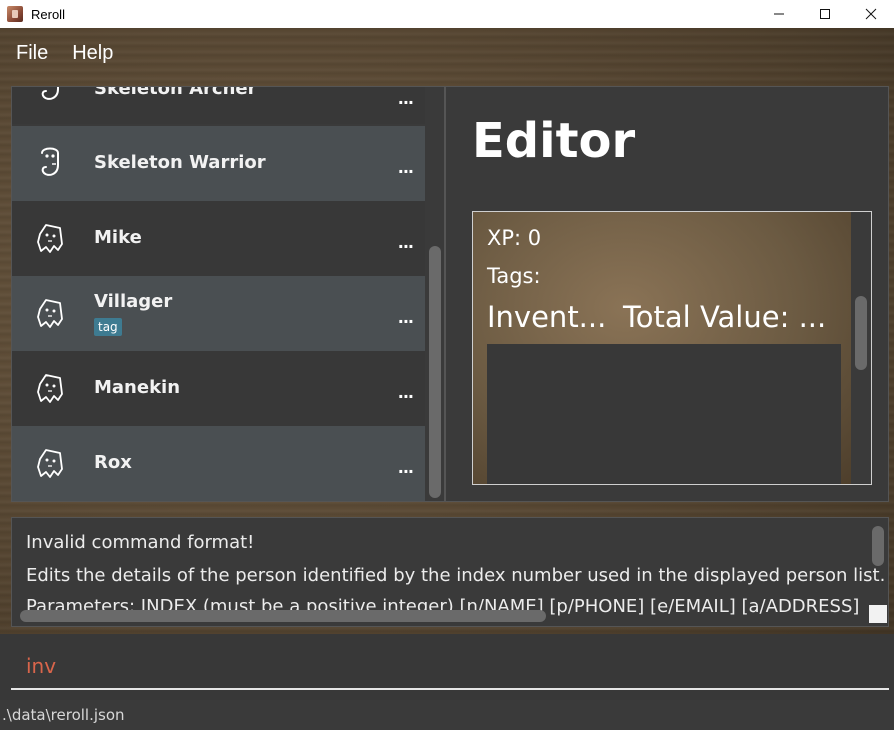  I want to click on menu-bar: File Help, so click(447, 53).